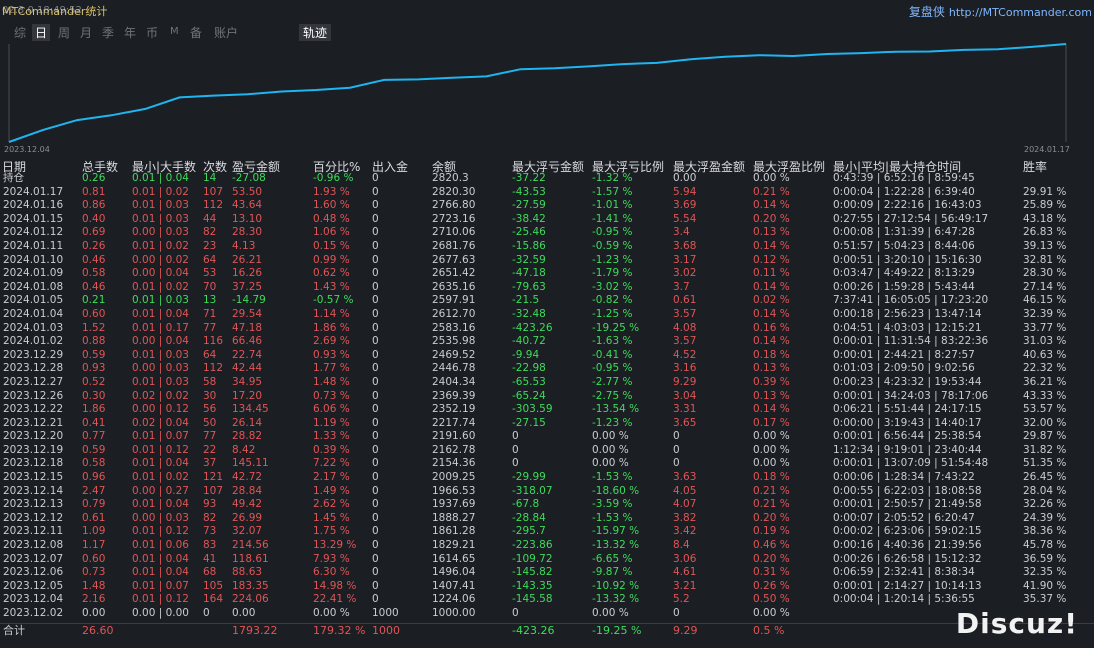 The image size is (1094, 648). Describe the element at coordinates (771, 327) in the screenshot. I see `cell-max-floating-gain-pct: 0.16 %` at that location.